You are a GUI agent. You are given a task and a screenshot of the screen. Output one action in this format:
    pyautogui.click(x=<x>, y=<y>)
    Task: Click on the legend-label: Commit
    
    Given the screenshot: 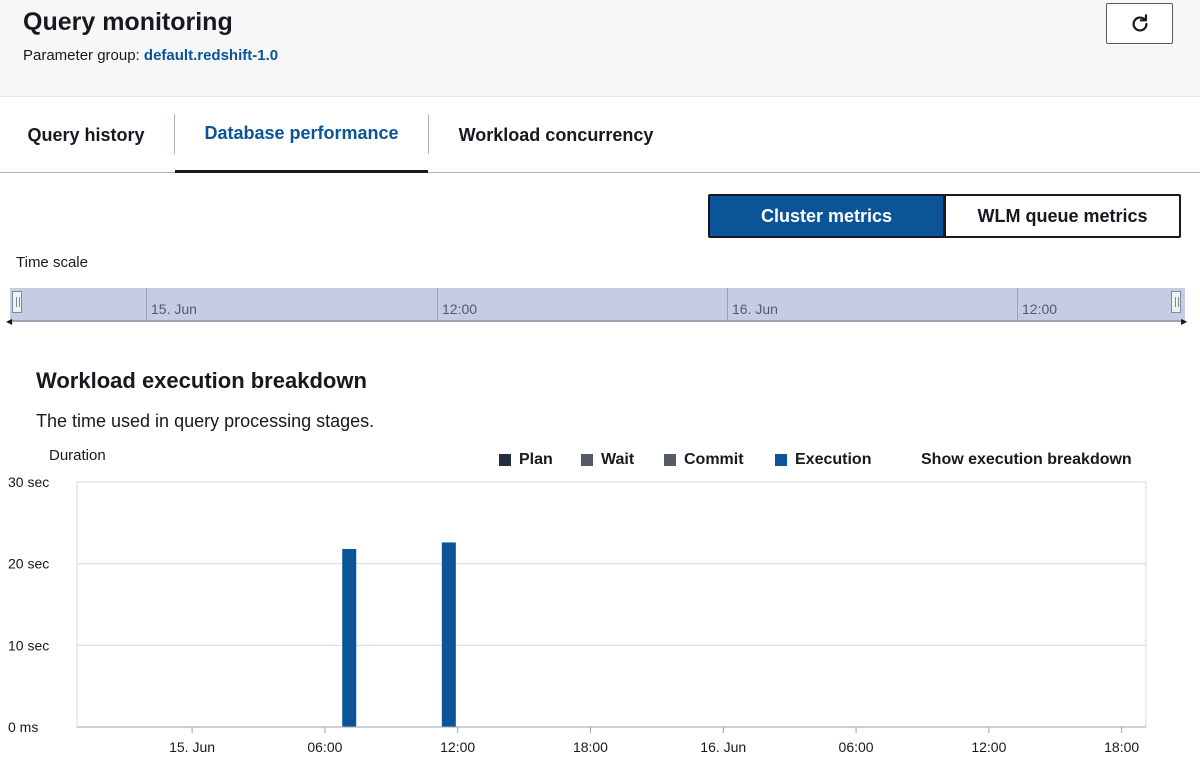 What is the action you would take?
    pyautogui.click(x=714, y=459)
    